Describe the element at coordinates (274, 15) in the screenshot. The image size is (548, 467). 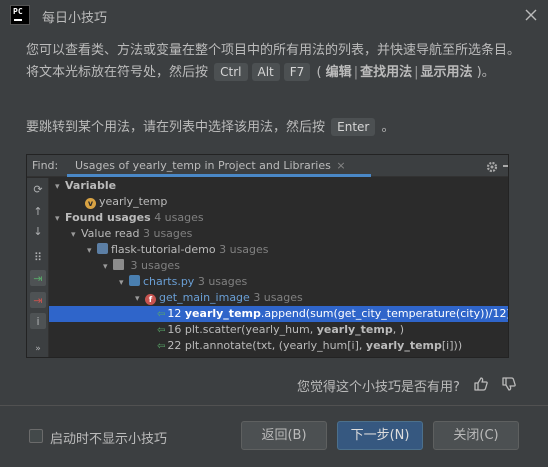
I see `title-bar: PC 每日小技巧` at that location.